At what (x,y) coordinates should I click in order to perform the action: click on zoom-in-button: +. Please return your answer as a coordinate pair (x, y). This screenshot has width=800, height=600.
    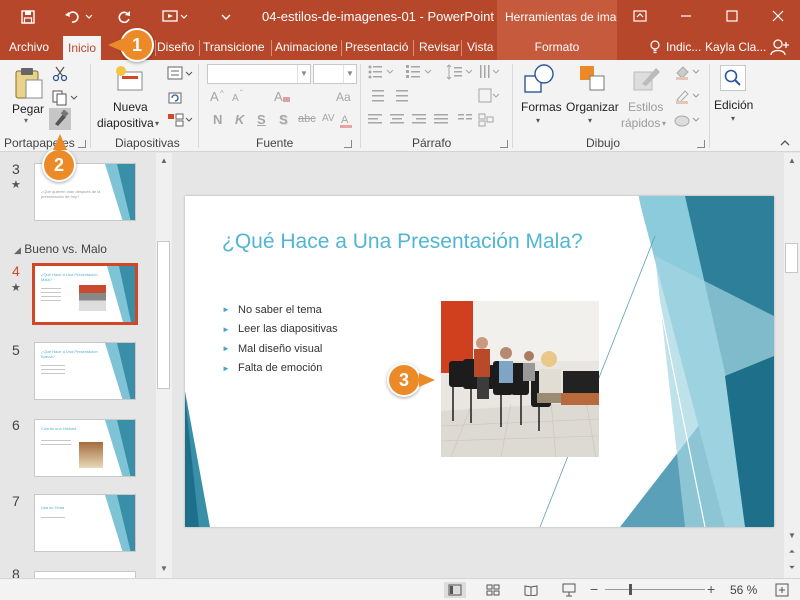
    Looking at the image, I should click on (711, 589).